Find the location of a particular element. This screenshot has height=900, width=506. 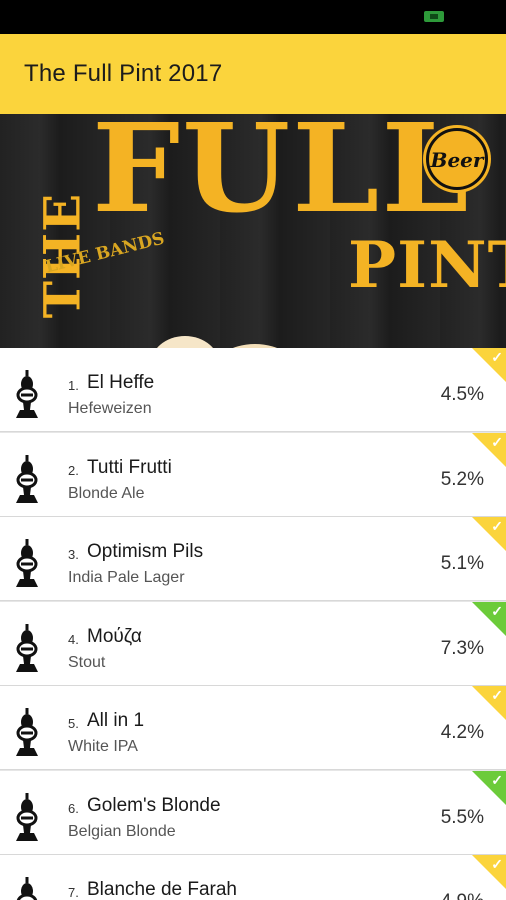

beer-list-item: 3. Optimism Pils India Pale Lager 5.1% ✓ is located at coordinates (253, 559).